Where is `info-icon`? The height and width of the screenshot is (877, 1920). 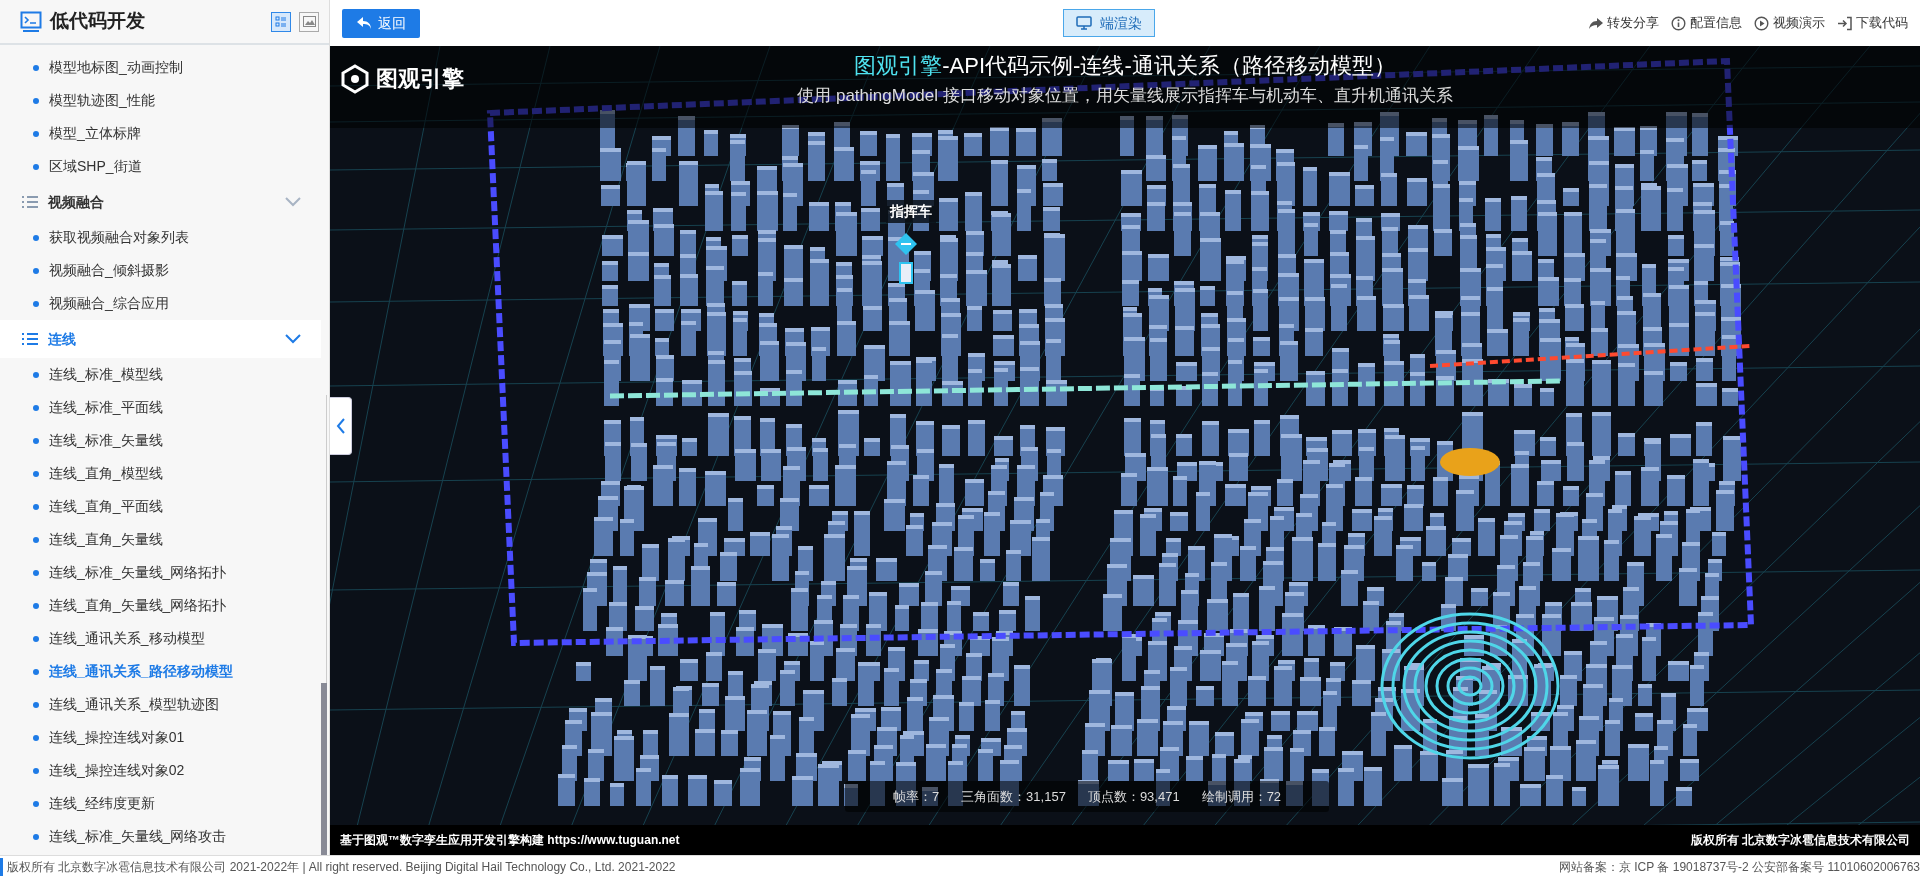 info-icon is located at coordinates (1679, 23).